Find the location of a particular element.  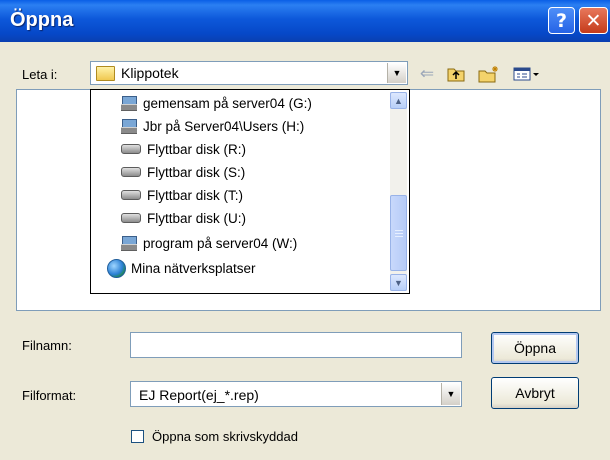

filename-label: Filnamn: is located at coordinates (47, 345).